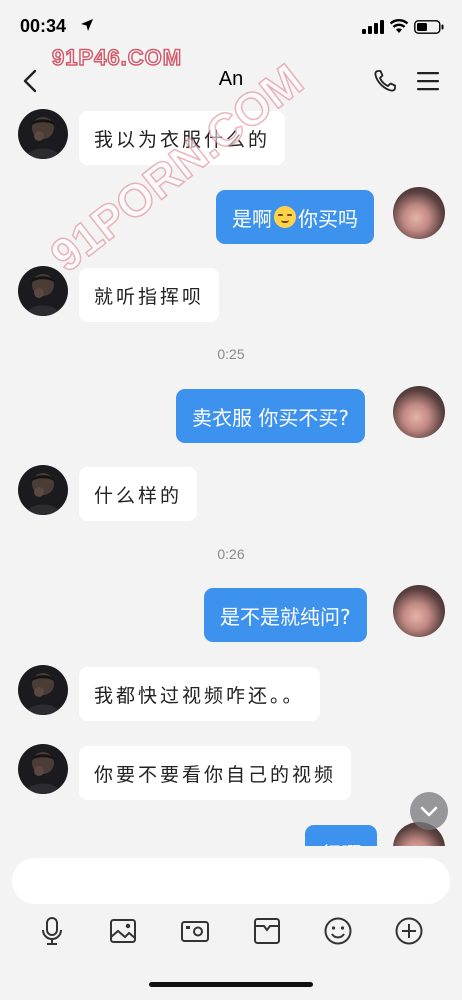 The width and height of the screenshot is (462, 1000). I want to click on image-icon, so click(123, 931).